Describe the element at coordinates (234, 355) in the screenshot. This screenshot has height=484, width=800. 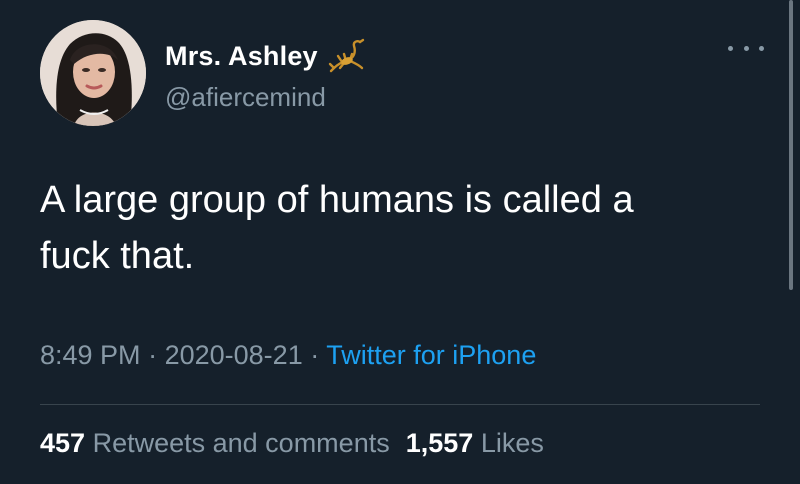
I see `tweet-date: 2020-08-21` at that location.